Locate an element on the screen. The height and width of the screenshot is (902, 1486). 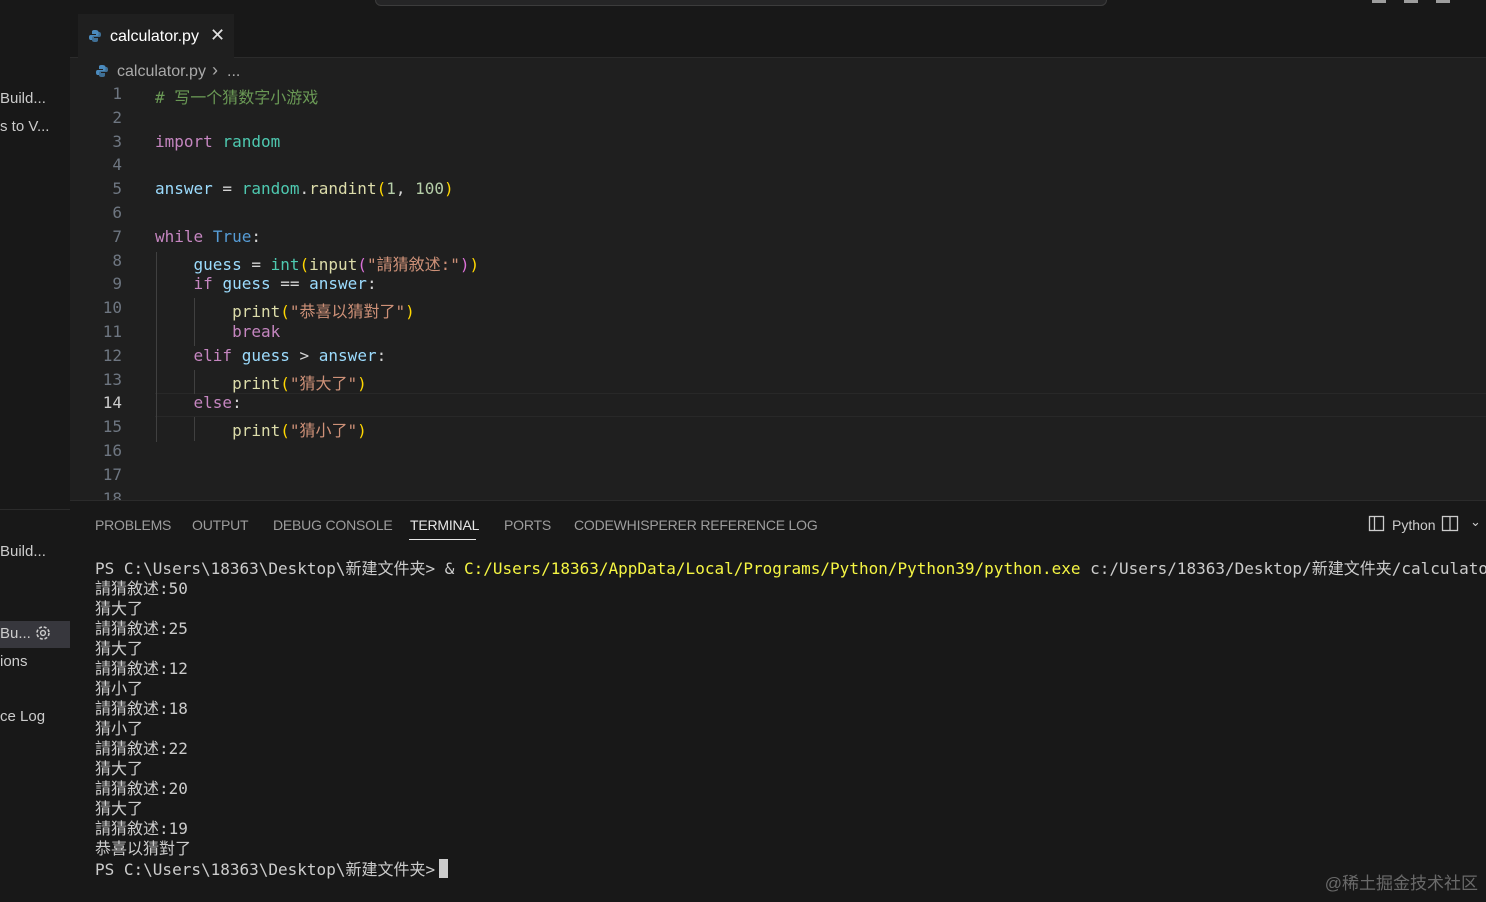
code-text: print("猜大了") is located at coordinates (261, 382).